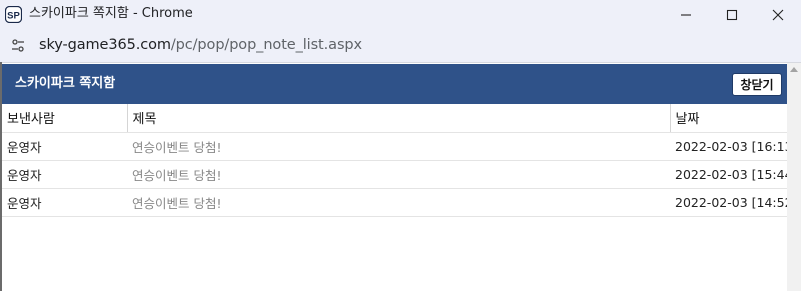 Image resolution: width=801 pixels, height=291 pixels. What do you see at coordinates (728, 174) in the screenshot?
I see `row-date: 2022-02-03 [15:44]` at bounding box center [728, 174].